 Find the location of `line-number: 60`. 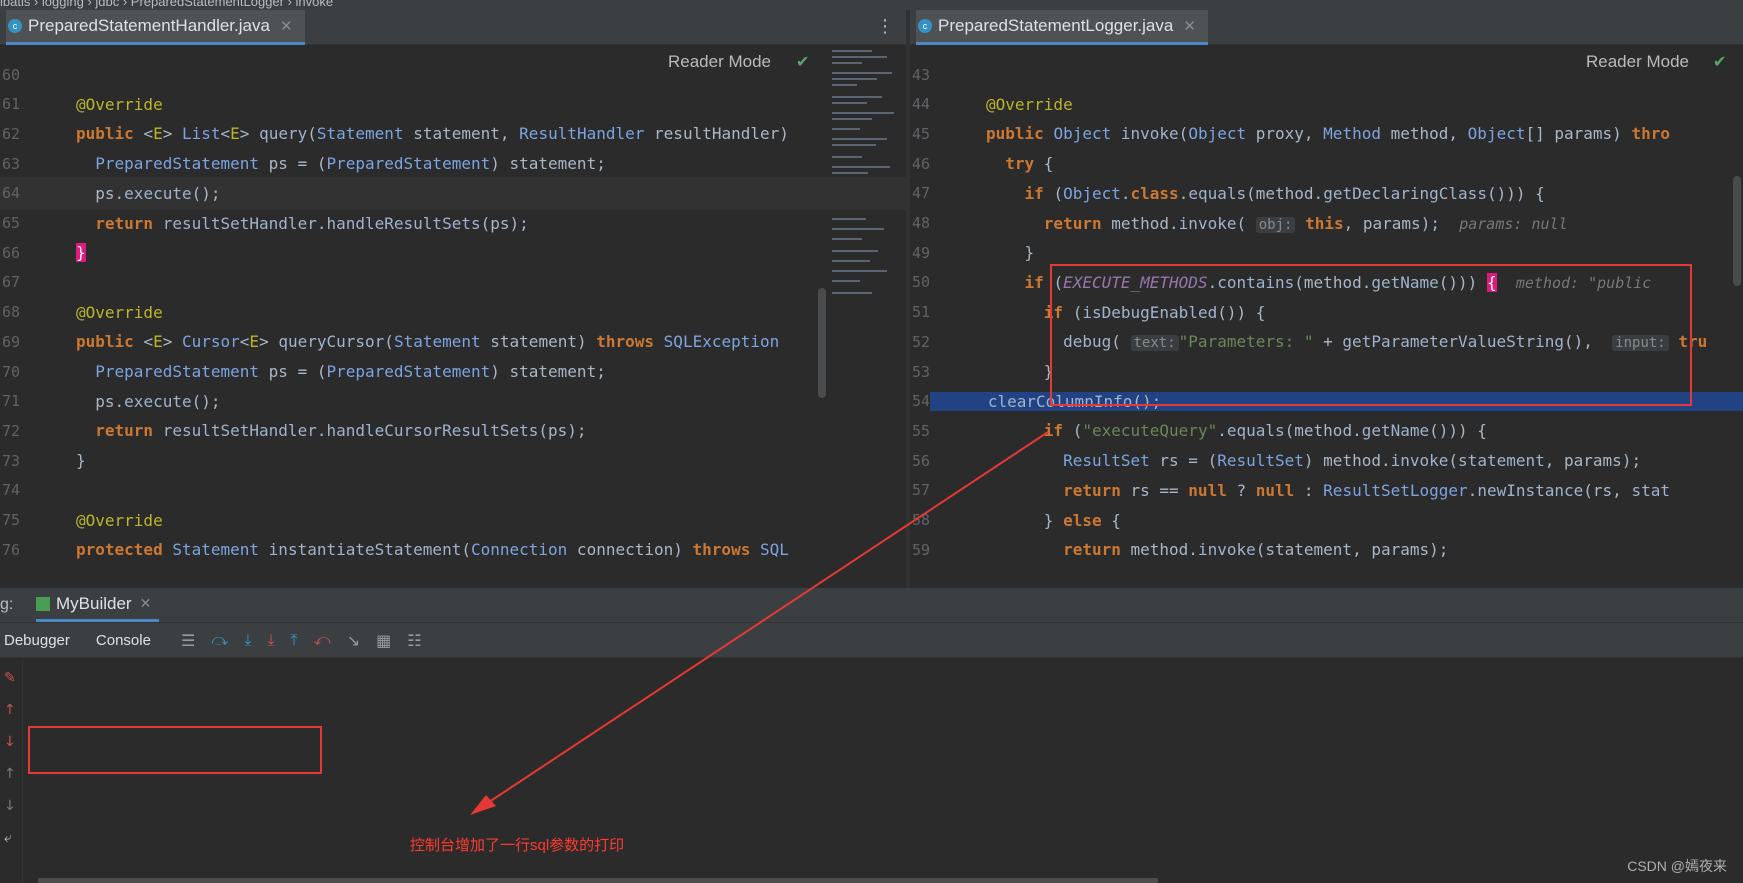

line-number: 60 is located at coordinates (18, 75).